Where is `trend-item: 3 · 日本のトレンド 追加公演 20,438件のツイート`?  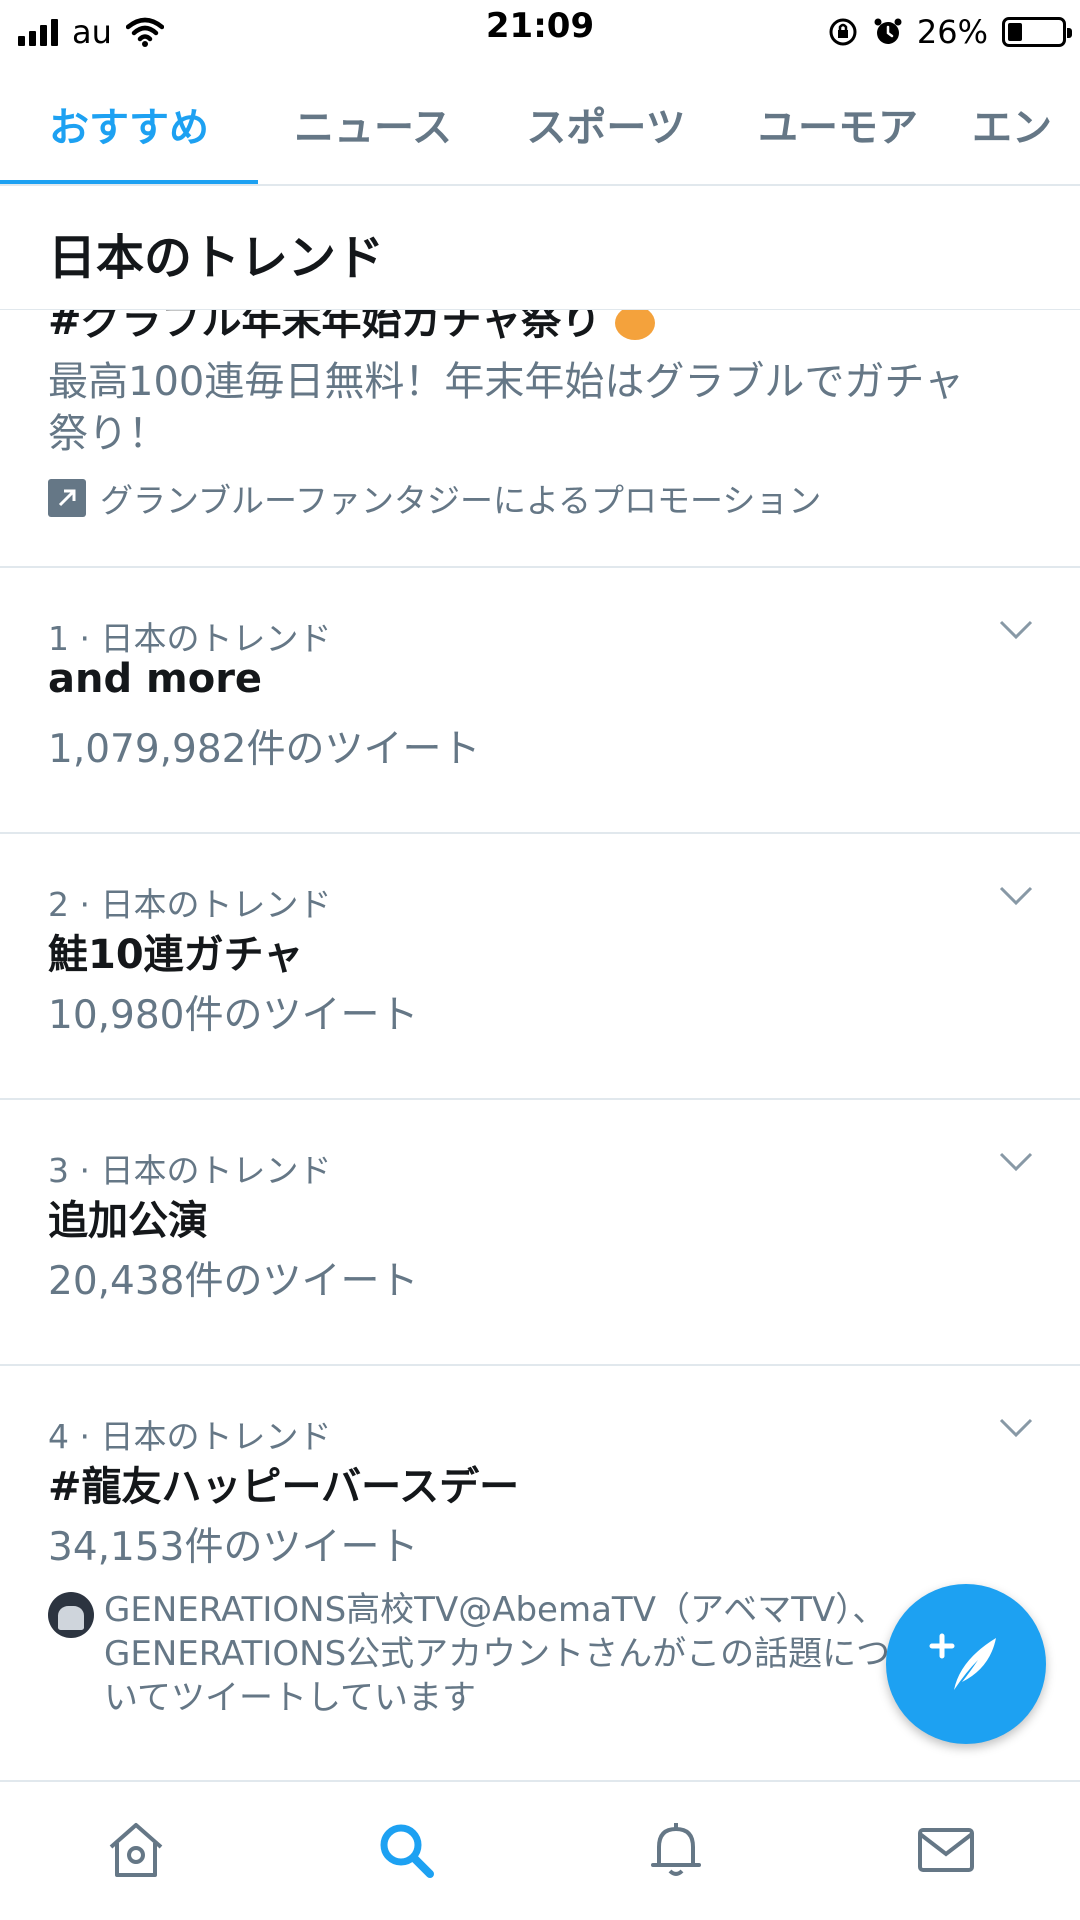 trend-item: 3 · 日本のトレンド 追加公演 20,438件のツイート is located at coordinates (540, 1233).